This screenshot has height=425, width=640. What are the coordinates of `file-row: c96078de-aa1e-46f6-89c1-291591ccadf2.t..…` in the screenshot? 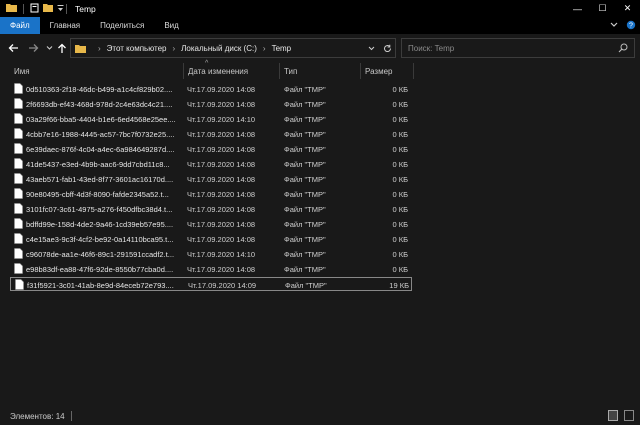 It's located at (211, 254).